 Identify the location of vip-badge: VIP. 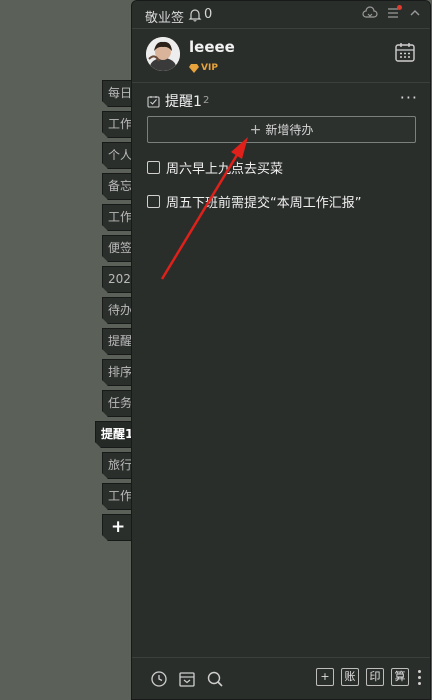
(203, 67).